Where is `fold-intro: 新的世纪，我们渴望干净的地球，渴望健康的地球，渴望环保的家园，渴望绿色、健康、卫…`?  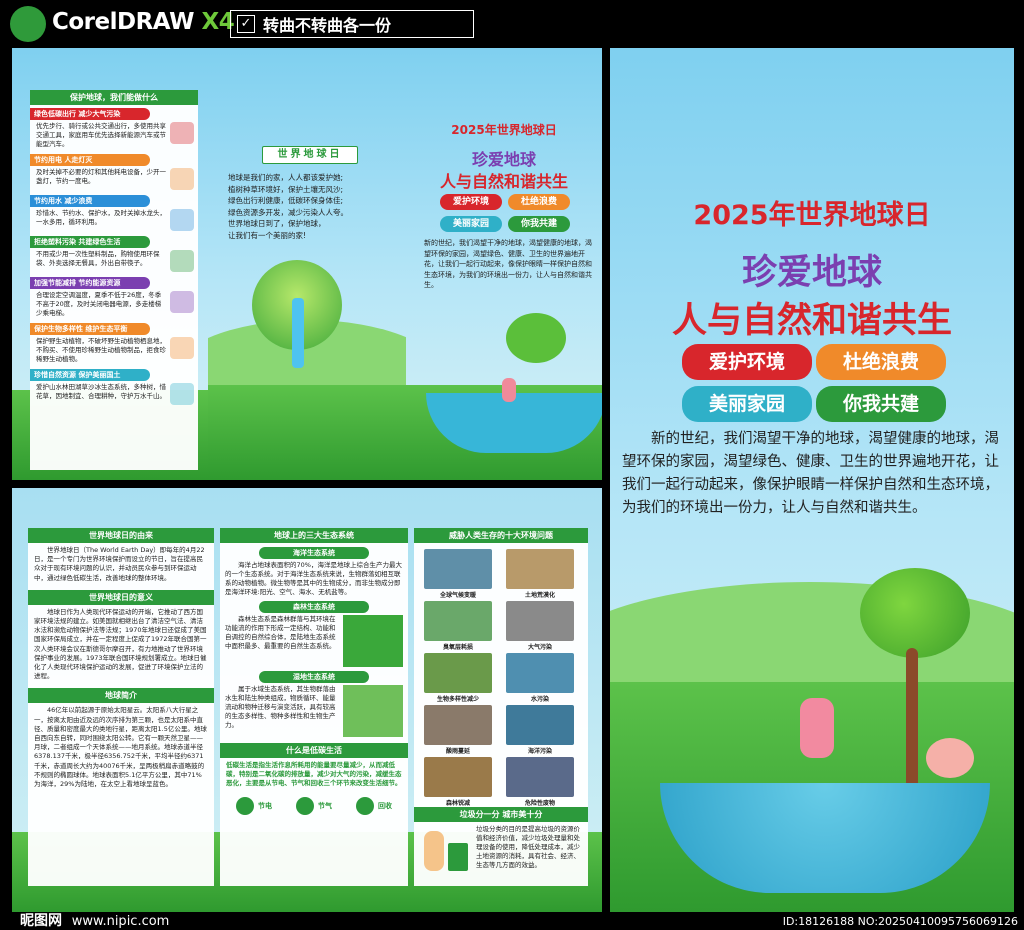 fold-intro: 新的世纪，我们渴望干净的地球，渴望健康的地球，渴望环保的家园，渴望绿色、健康、卫… is located at coordinates (508, 264).